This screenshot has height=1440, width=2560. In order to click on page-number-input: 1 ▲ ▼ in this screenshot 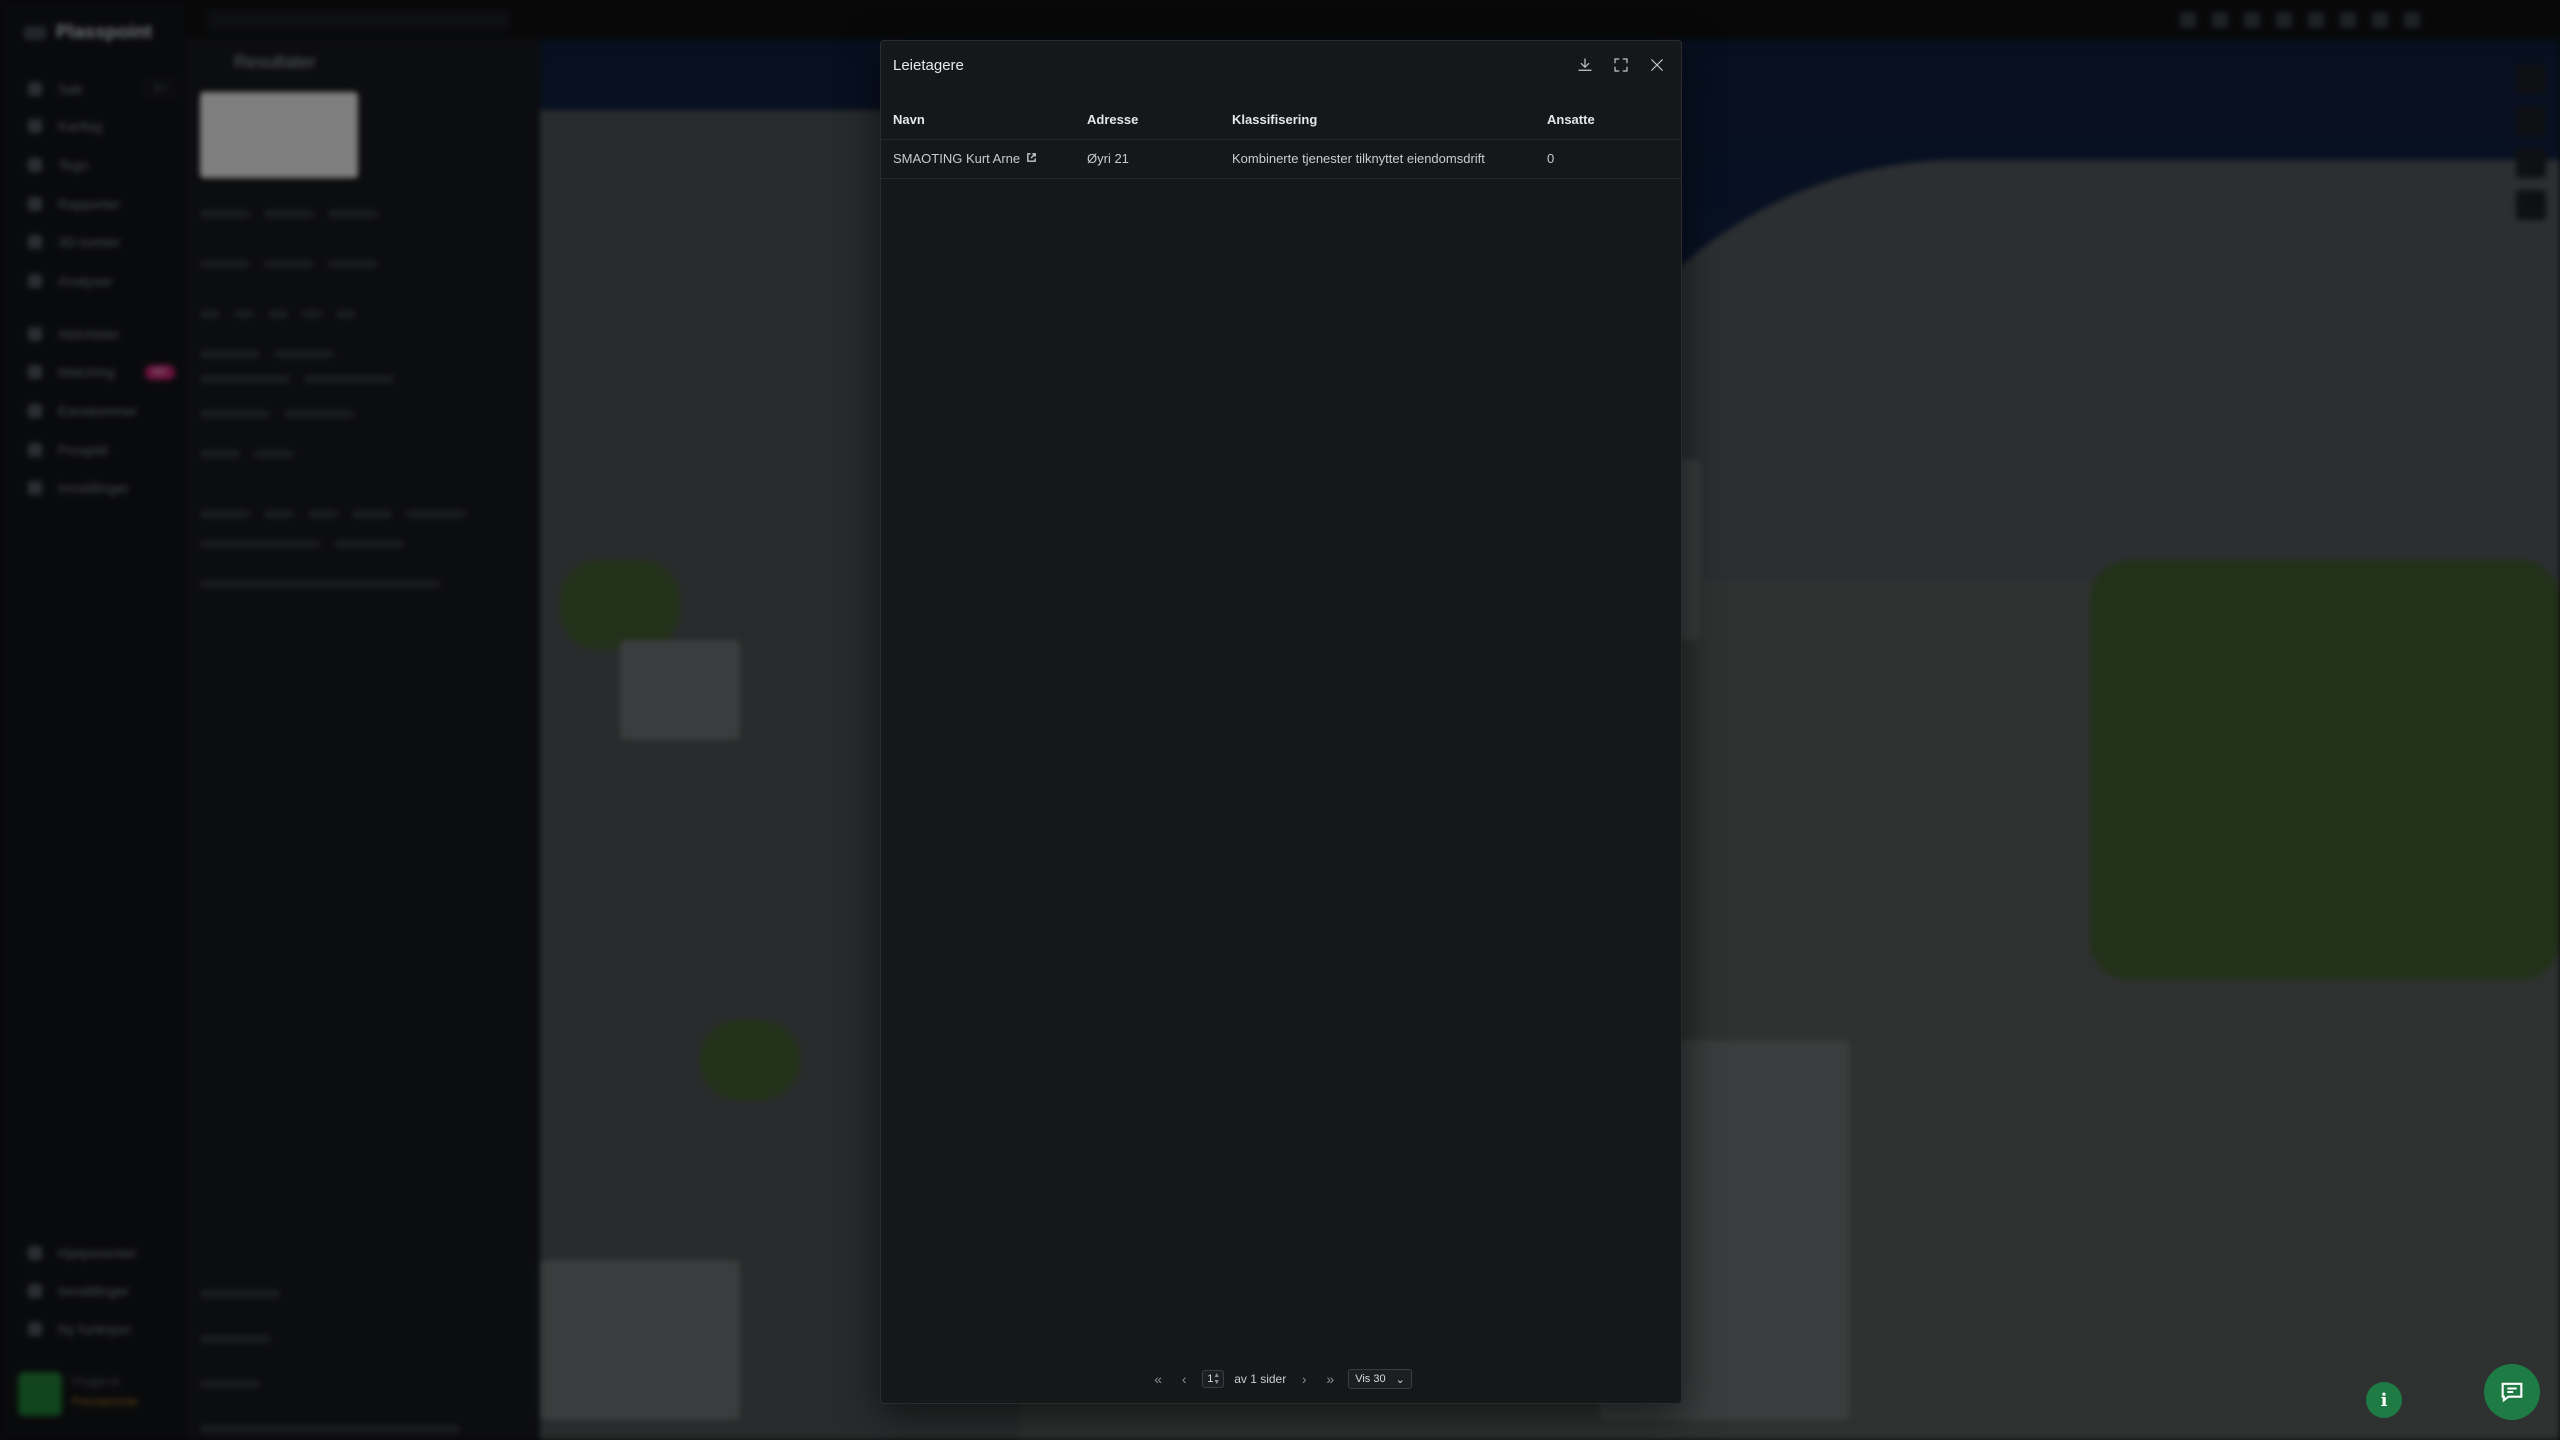, I will do `click(1213, 1379)`.